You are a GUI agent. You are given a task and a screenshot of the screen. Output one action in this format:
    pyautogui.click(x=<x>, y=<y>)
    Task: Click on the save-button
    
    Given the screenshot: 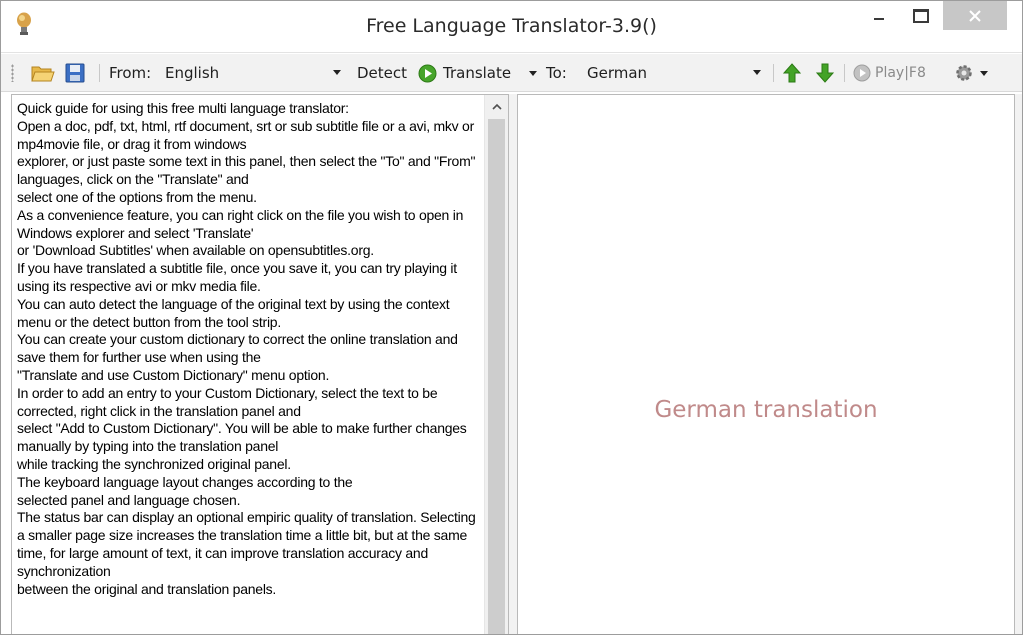 What is the action you would take?
    pyautogui.click(x=75, y=73)
    